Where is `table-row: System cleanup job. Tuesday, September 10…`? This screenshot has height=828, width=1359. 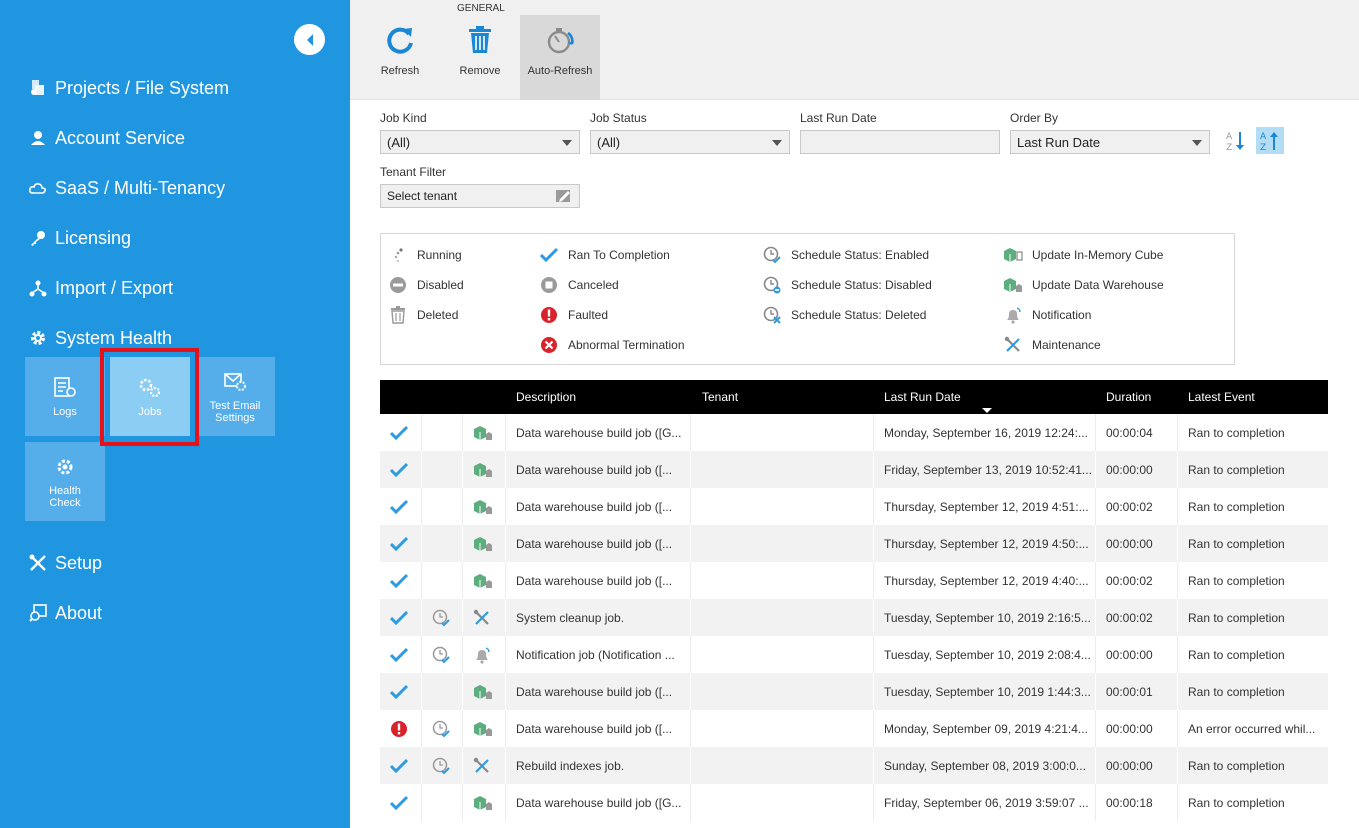
table-row: System cleanup job. Tuesday, September 10… is located at coordinates (854, 617).